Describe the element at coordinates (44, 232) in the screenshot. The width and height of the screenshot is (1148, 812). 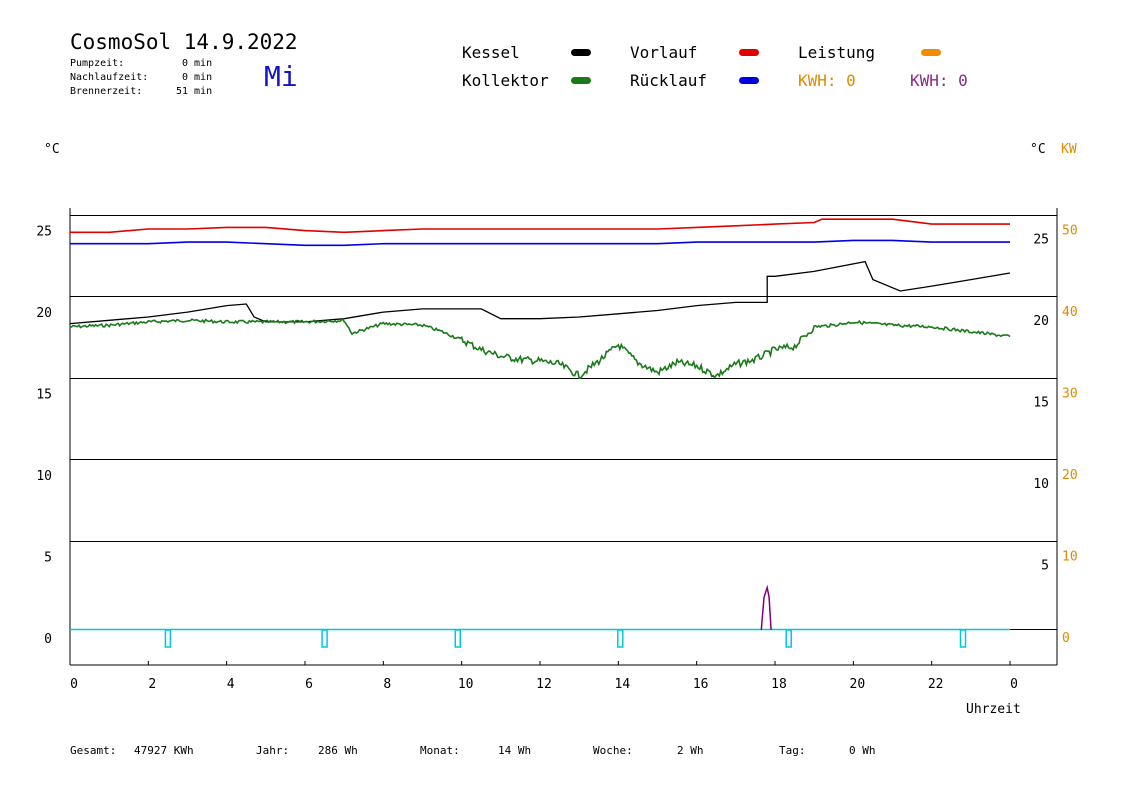
I see `y-tick-left-25: 25` at that location.